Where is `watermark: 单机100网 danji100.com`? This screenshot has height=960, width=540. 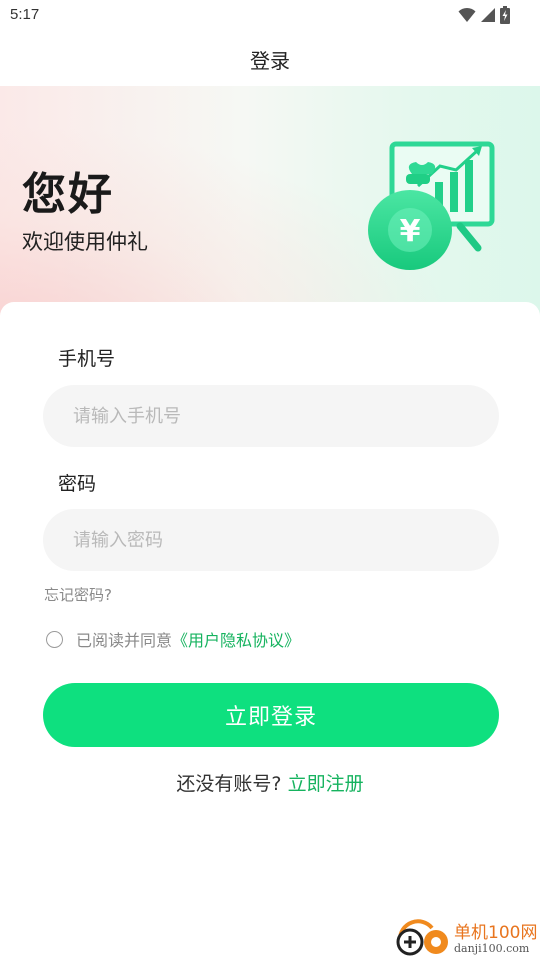
watermark: 单机100网 danji100.com is located at coordinates (466, 938).